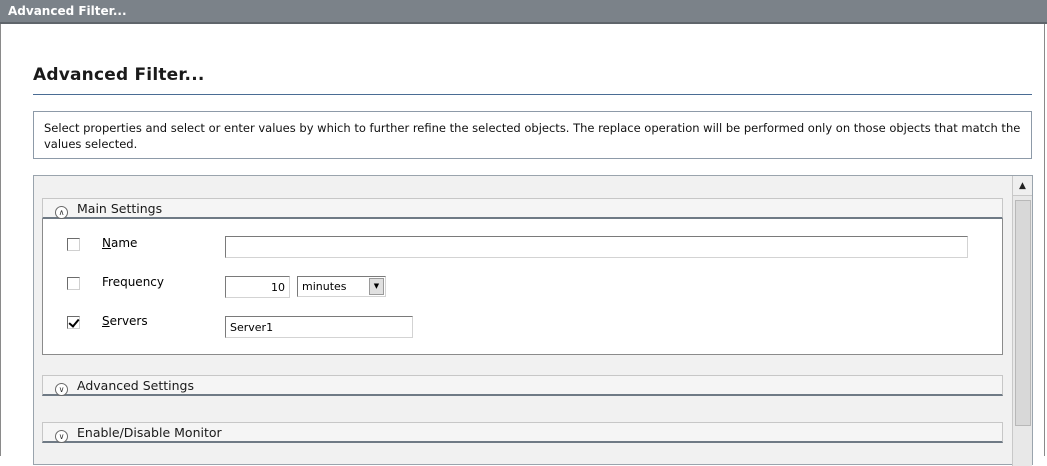  I want to click on frequency-checkbox, so click(73, 283).